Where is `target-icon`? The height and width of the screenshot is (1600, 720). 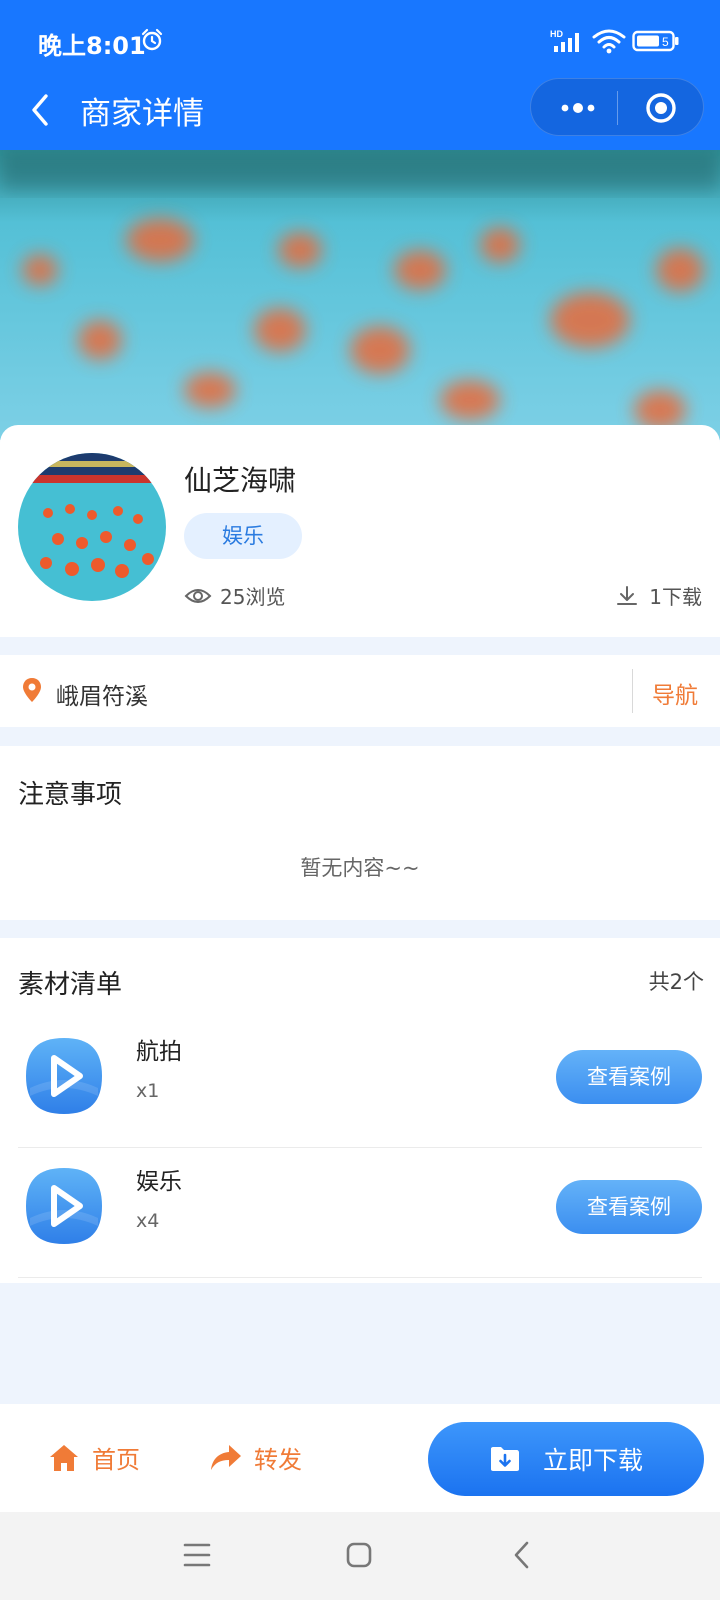
target-icon is located at coordinates (661, 108).